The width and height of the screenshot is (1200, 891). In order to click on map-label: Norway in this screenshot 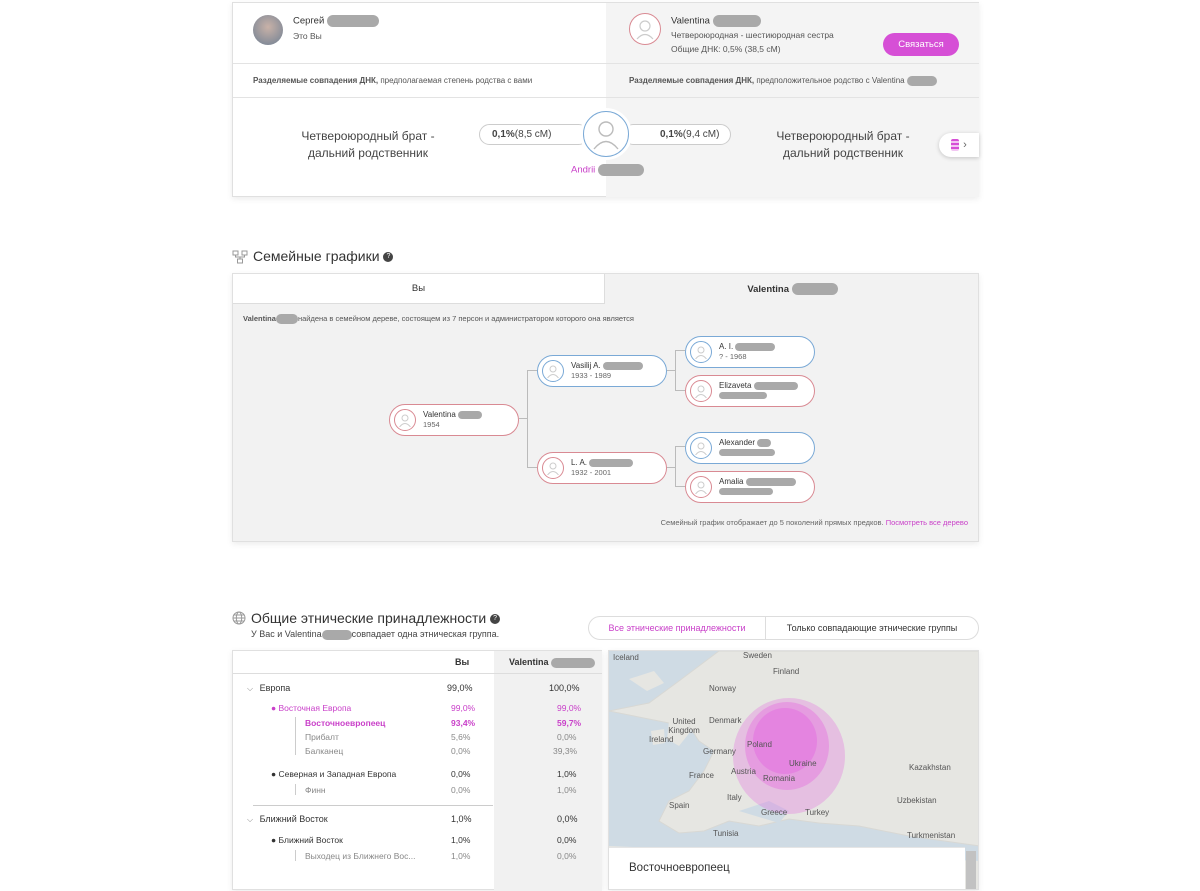, I will do `click(723, 688)`.